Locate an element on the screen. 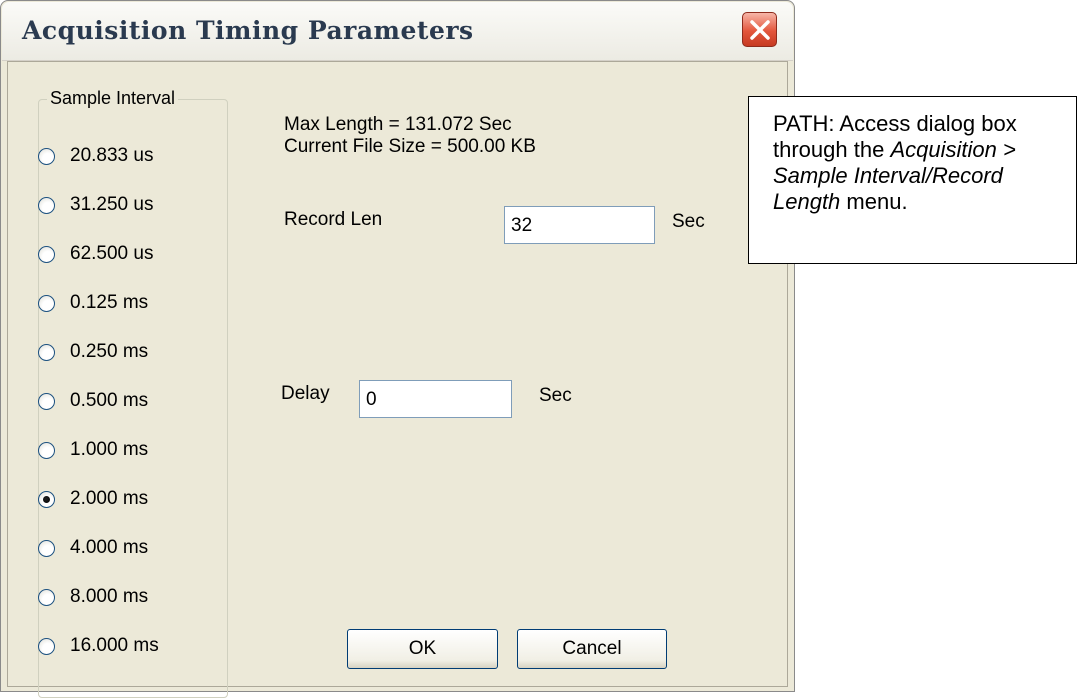 The height and width of the screenshot is (698, 1077). title-bar: Acquisition Timing Parameters is located at coordinates (397, 31).